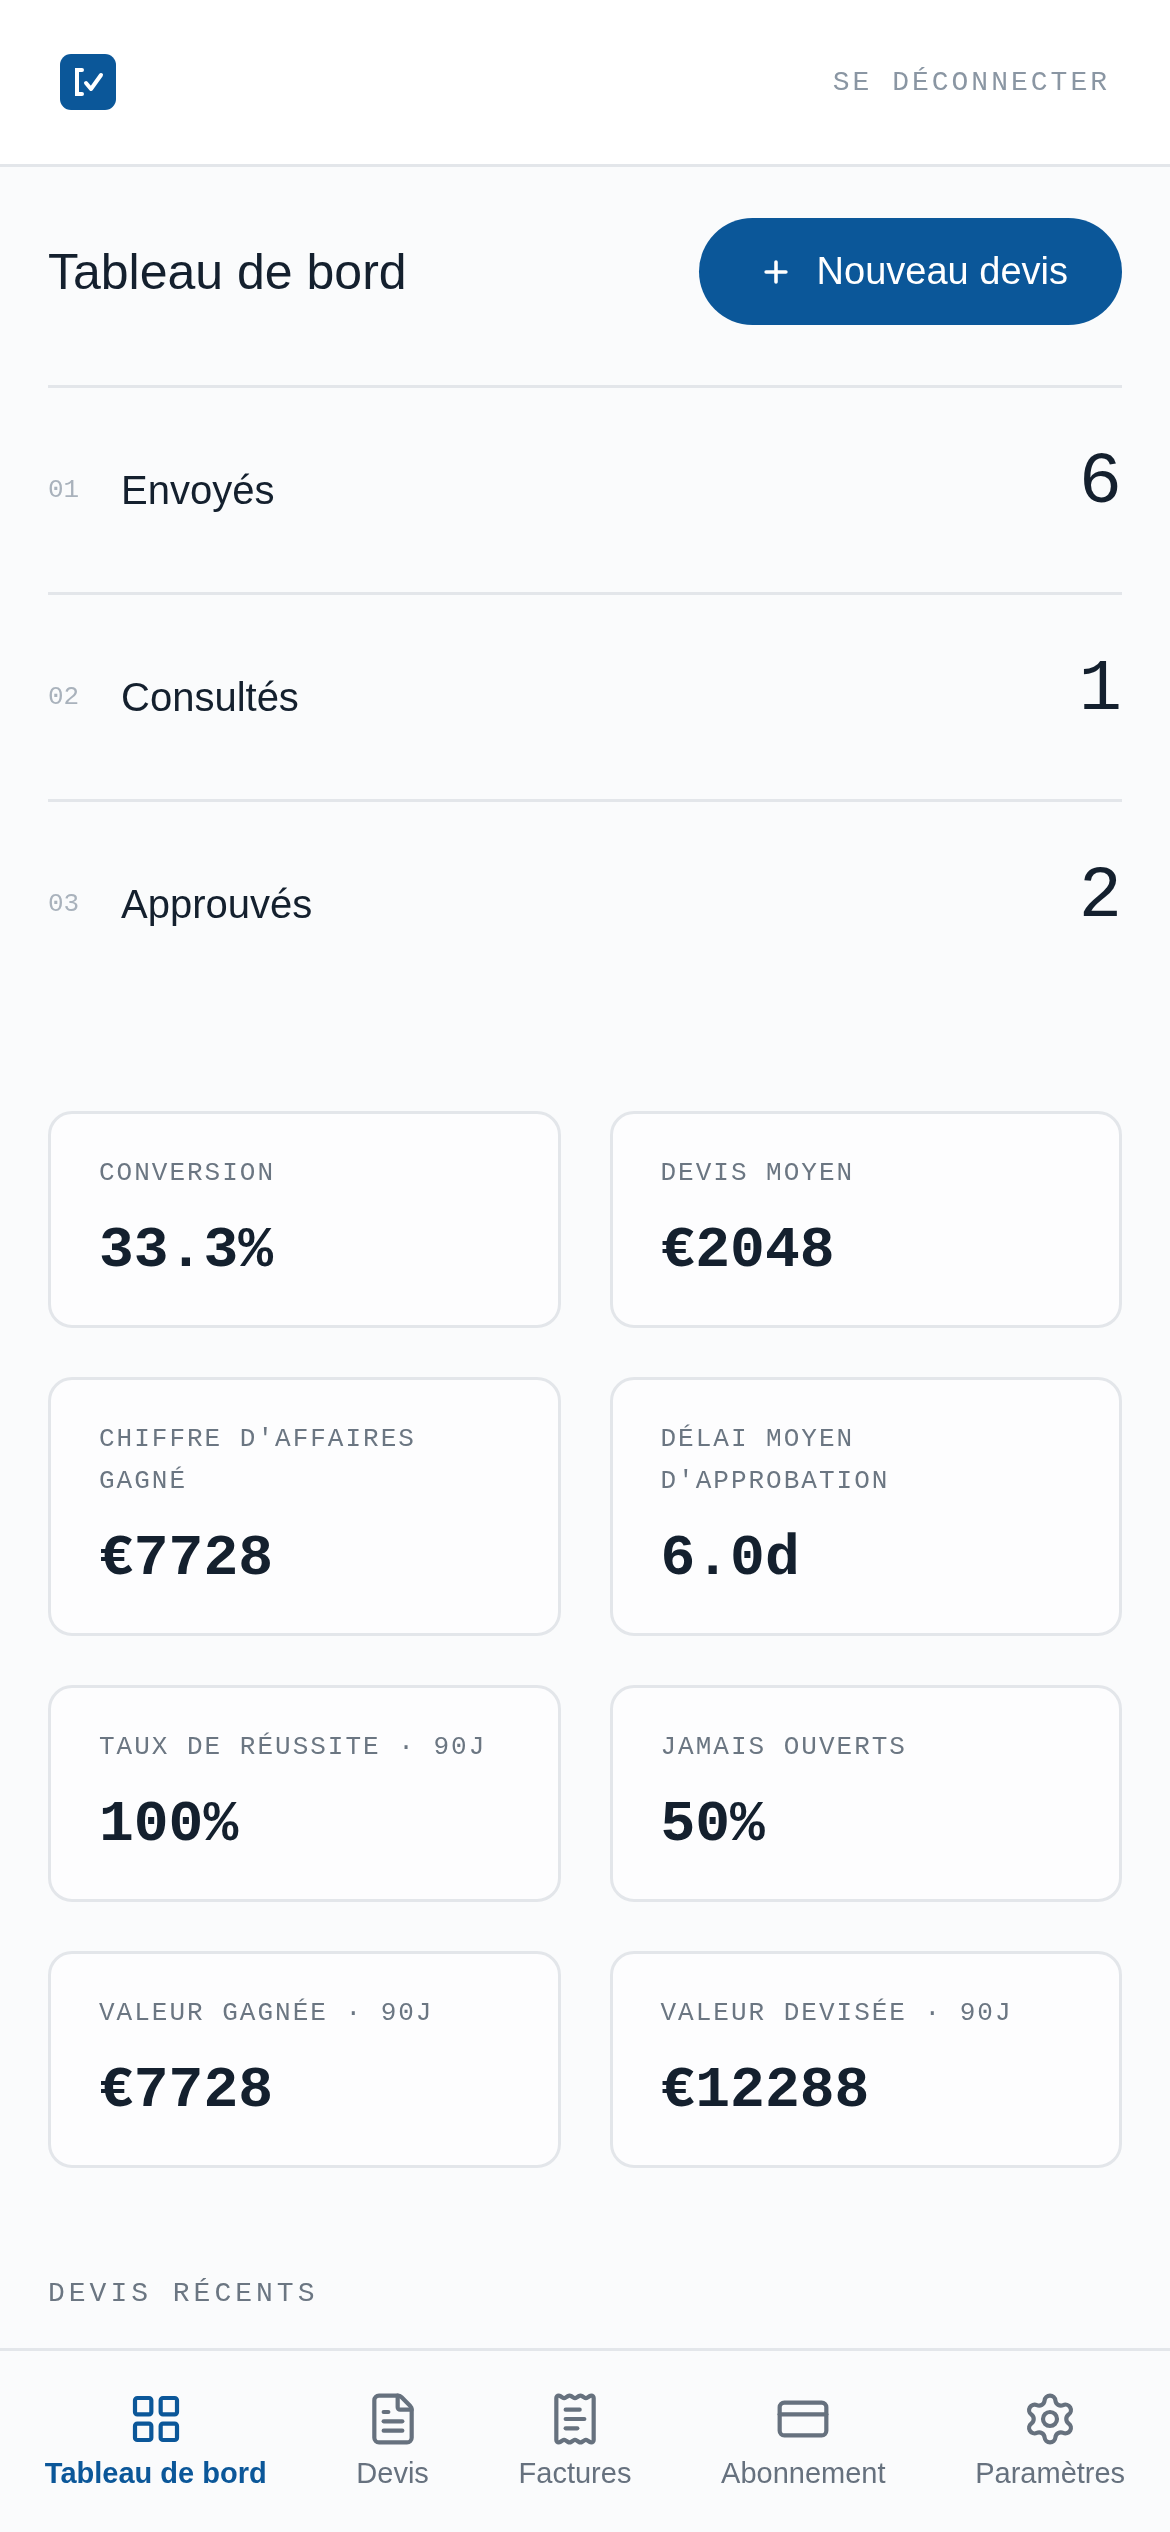  I want to click on metric-value: 100%, so click(169, 1824).